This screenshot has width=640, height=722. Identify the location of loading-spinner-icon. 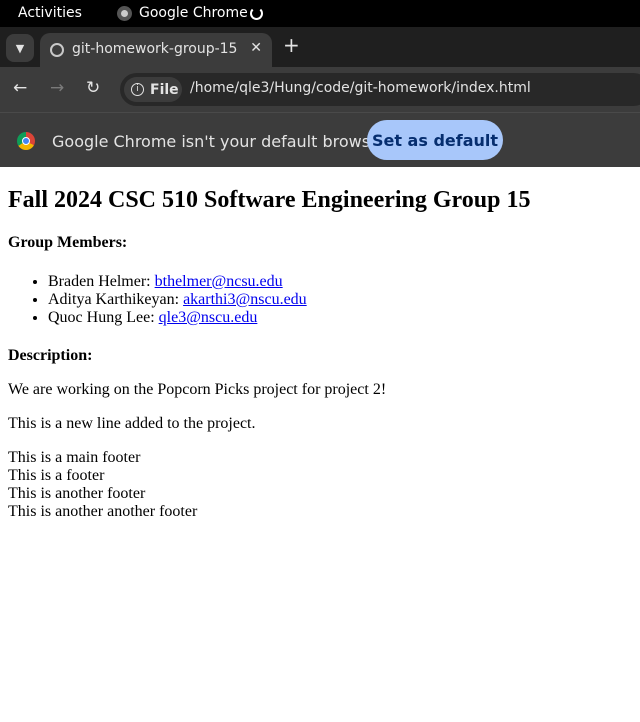
(256, 13).